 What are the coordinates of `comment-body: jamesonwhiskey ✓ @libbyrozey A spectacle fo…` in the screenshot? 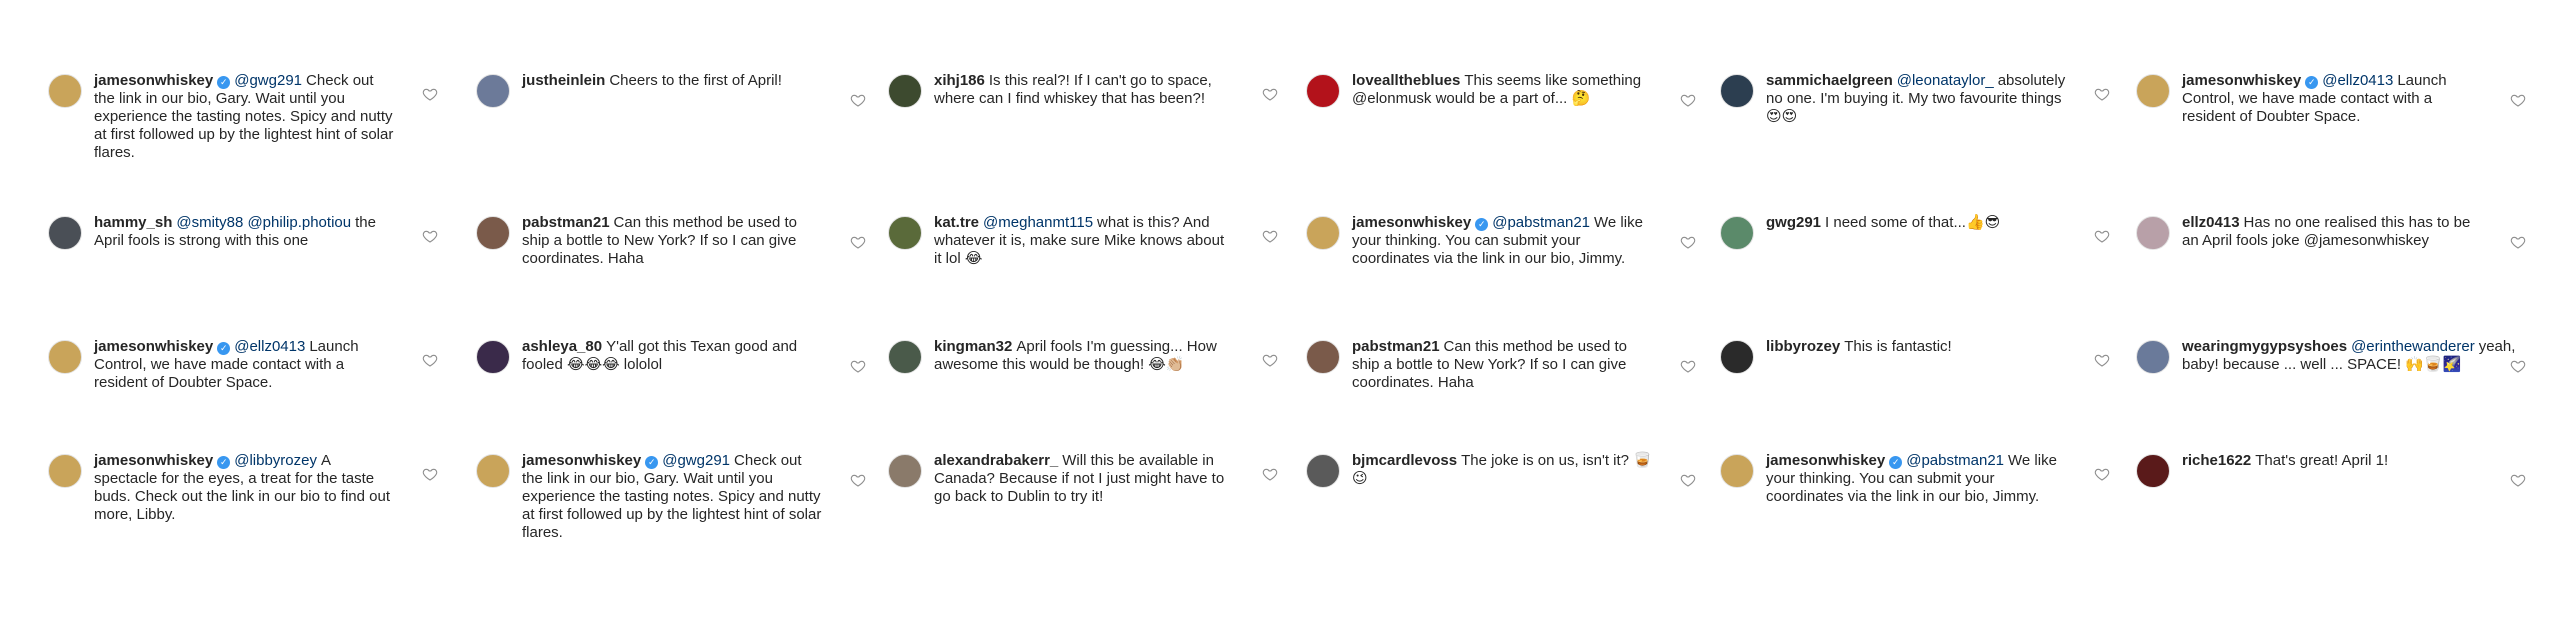 It's located at (244, 488).